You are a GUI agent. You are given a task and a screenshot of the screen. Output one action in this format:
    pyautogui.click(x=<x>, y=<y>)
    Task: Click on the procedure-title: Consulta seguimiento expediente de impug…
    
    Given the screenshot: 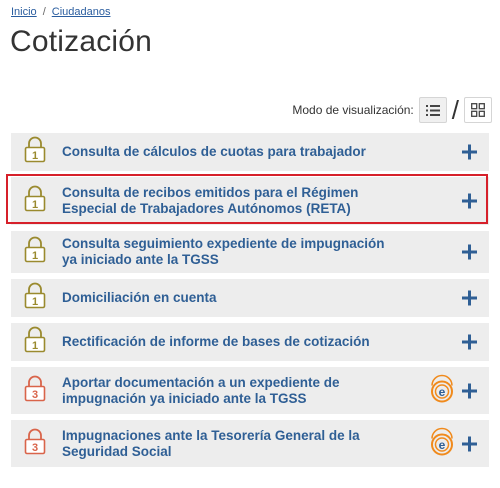 What is the action you would take?
    pyautogui.click(x=227, y=252)
    